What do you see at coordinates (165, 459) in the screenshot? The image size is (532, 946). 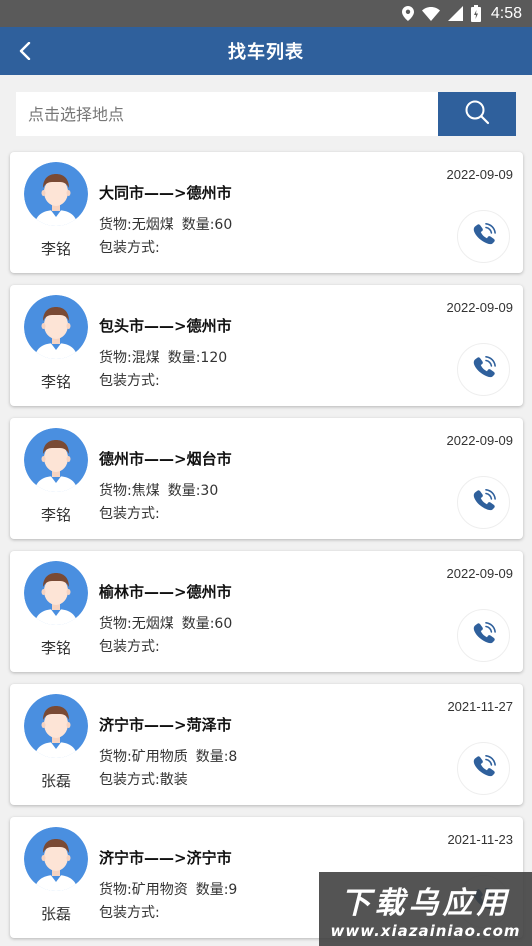 I see `route: 德州市——>烟台市` at bounding box center [165, 459].